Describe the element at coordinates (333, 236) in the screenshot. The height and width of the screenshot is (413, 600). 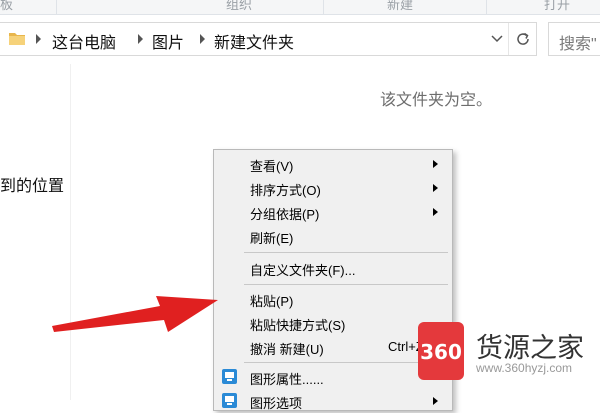
I see `menu-item-refresh: 刷新(E)` at that location.